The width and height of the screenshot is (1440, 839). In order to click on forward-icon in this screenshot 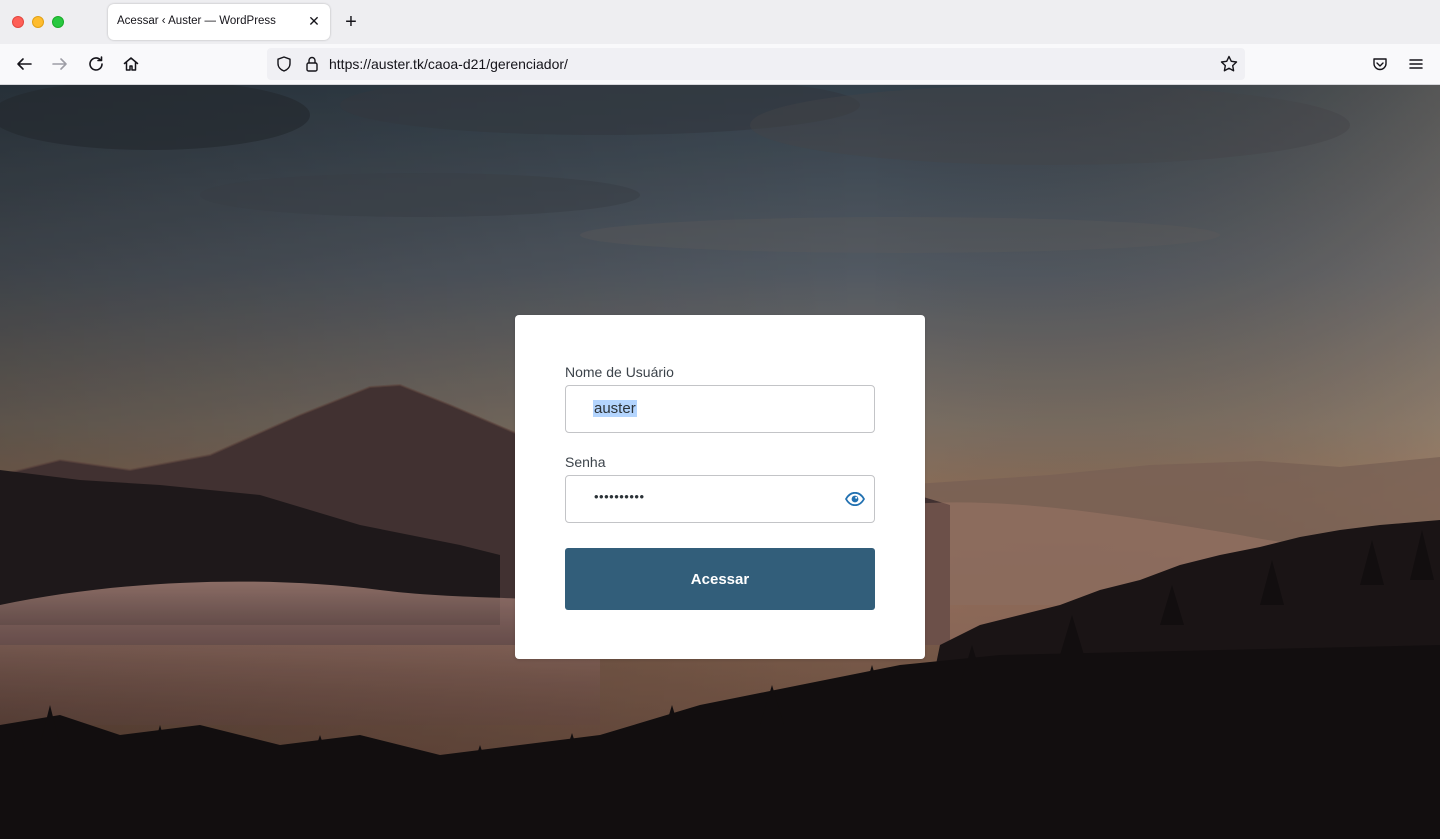, I will do `click(60, 64)`.